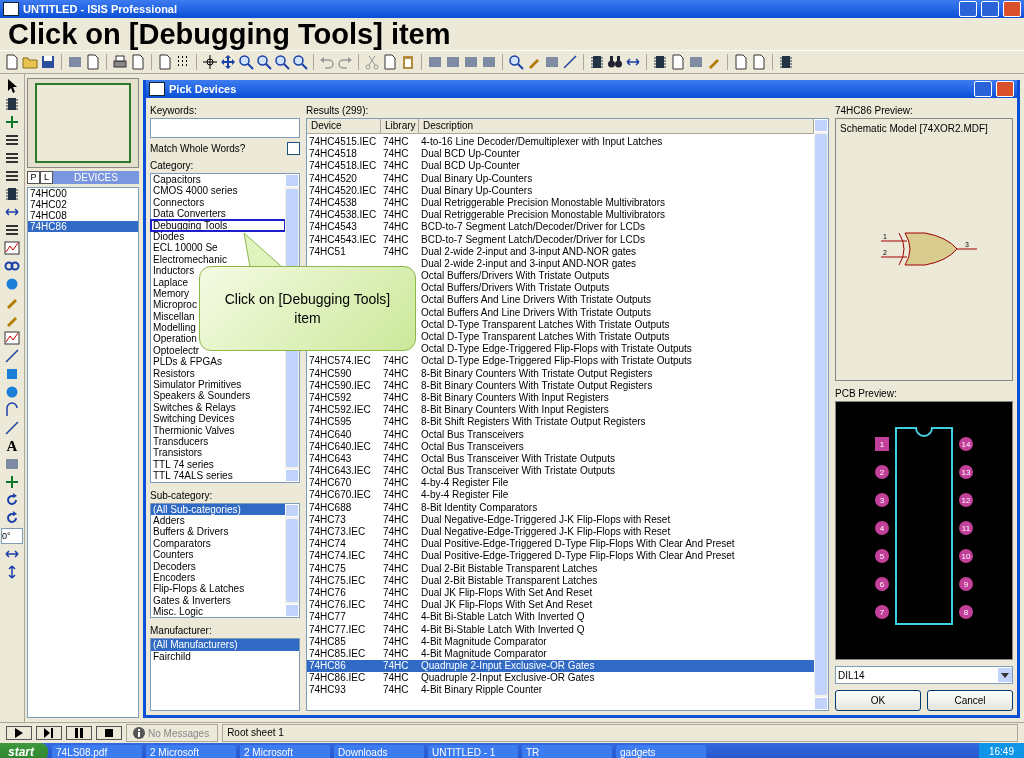 This screenshot has height=758, width=1024. Describe the element at coordinates (331, 459) in the screenshot. I see `device-cell-text: 74HC643` at that location.